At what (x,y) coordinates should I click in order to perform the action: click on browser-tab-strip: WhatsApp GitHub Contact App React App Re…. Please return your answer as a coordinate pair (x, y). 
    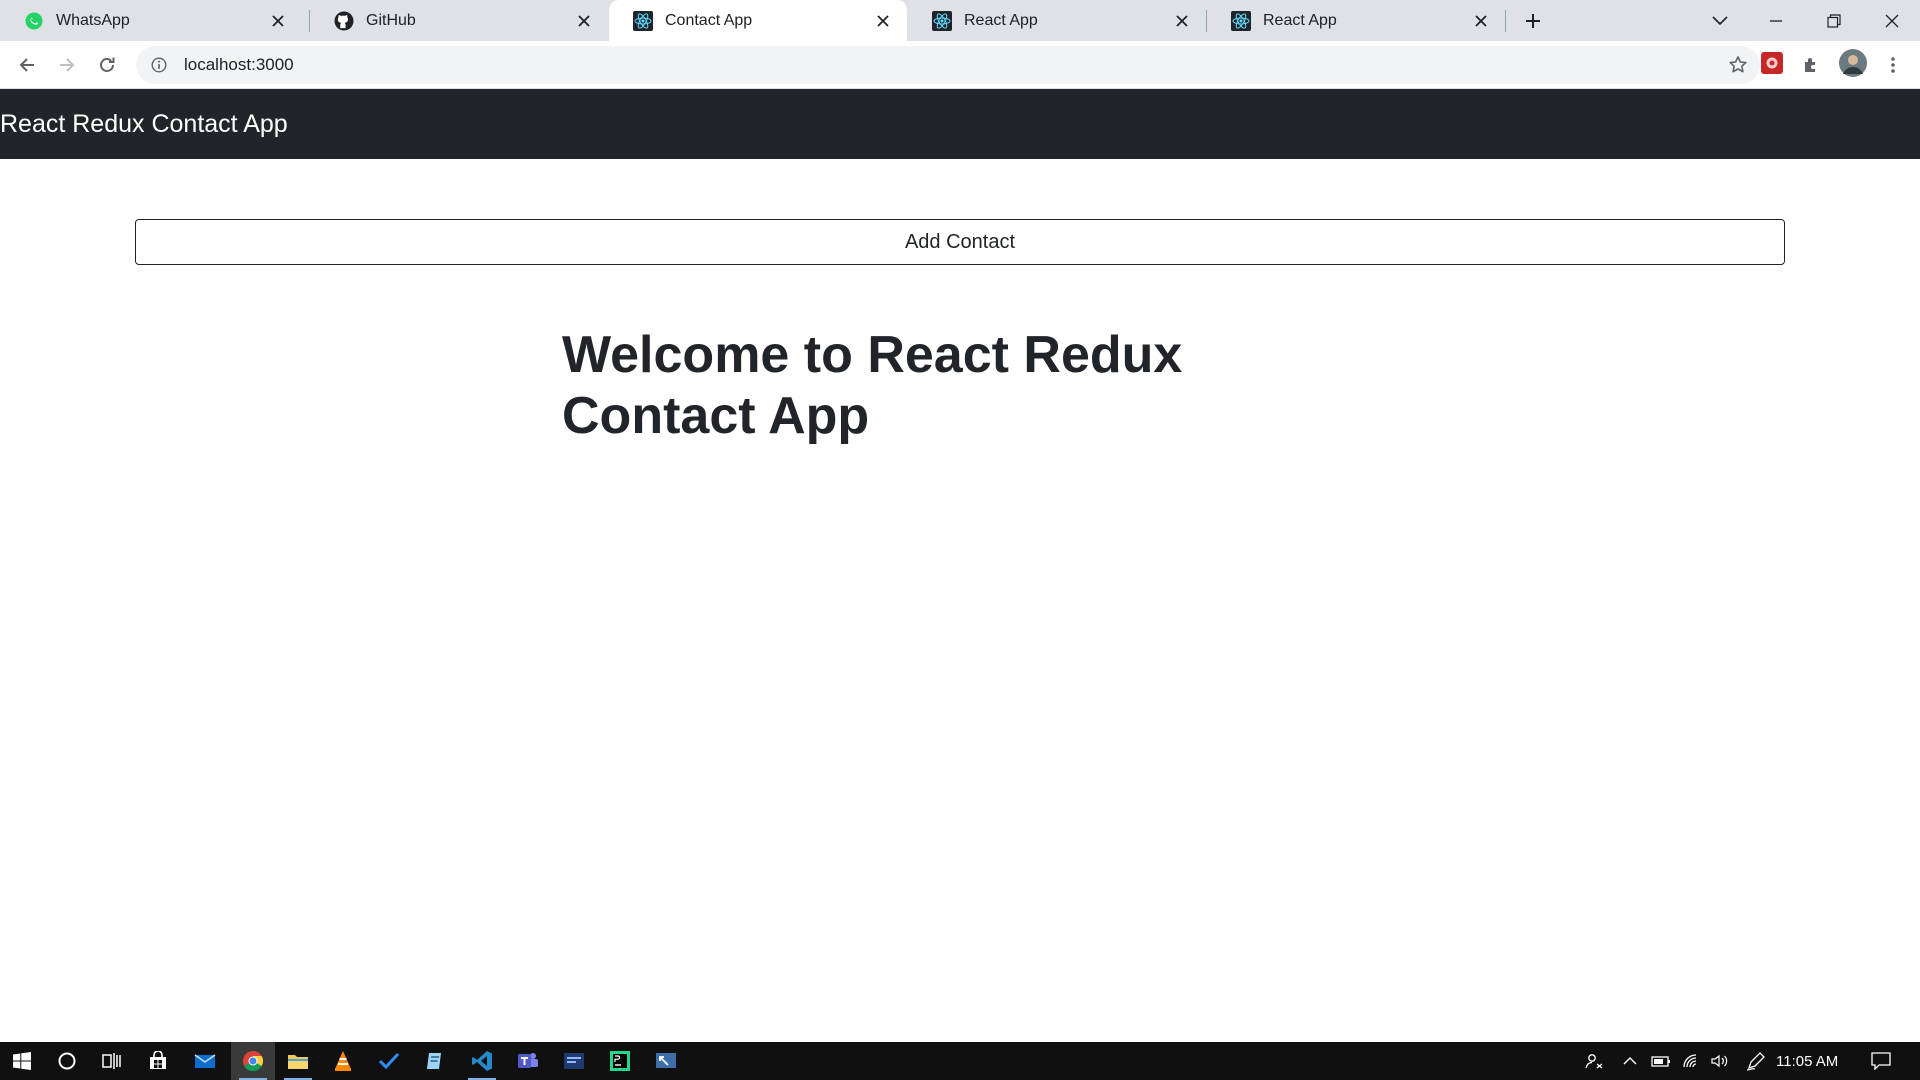
    Looking at the image, I should click on (960, 20).